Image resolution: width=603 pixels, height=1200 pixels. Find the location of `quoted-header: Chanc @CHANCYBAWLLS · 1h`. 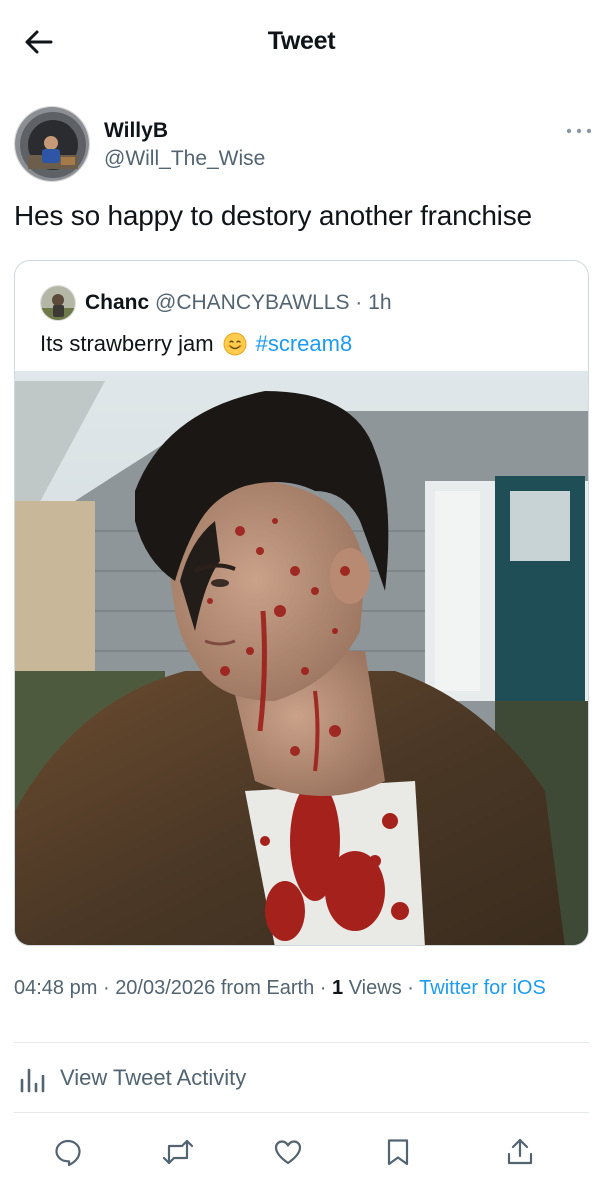

quoted-header: Chanc @CHANCYBAWLLS · 1h is located at coordinates (238, 303).